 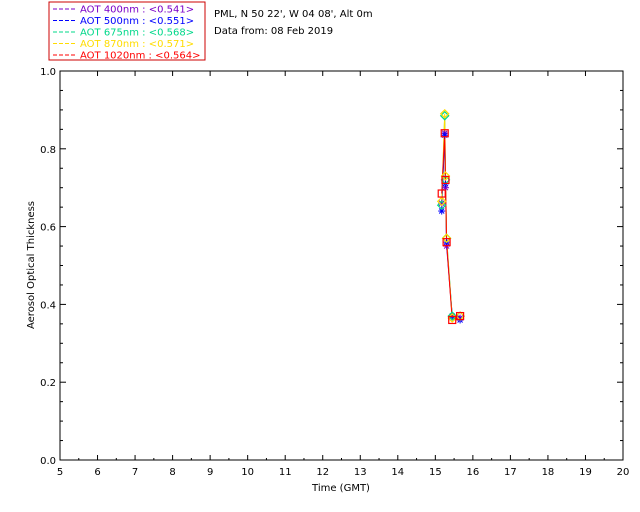 I want to click on y-tick-label: 0.6, so click(x=48, y=228).